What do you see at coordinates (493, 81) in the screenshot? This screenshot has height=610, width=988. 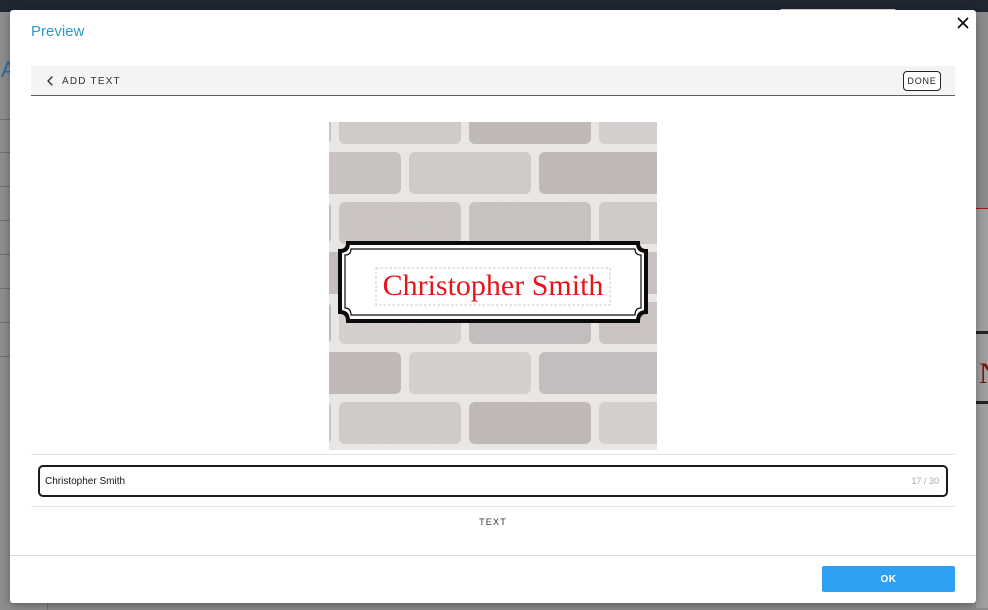 I see `editor-subbar: ADD TEXT DONE` at bounding box center [493, 81].